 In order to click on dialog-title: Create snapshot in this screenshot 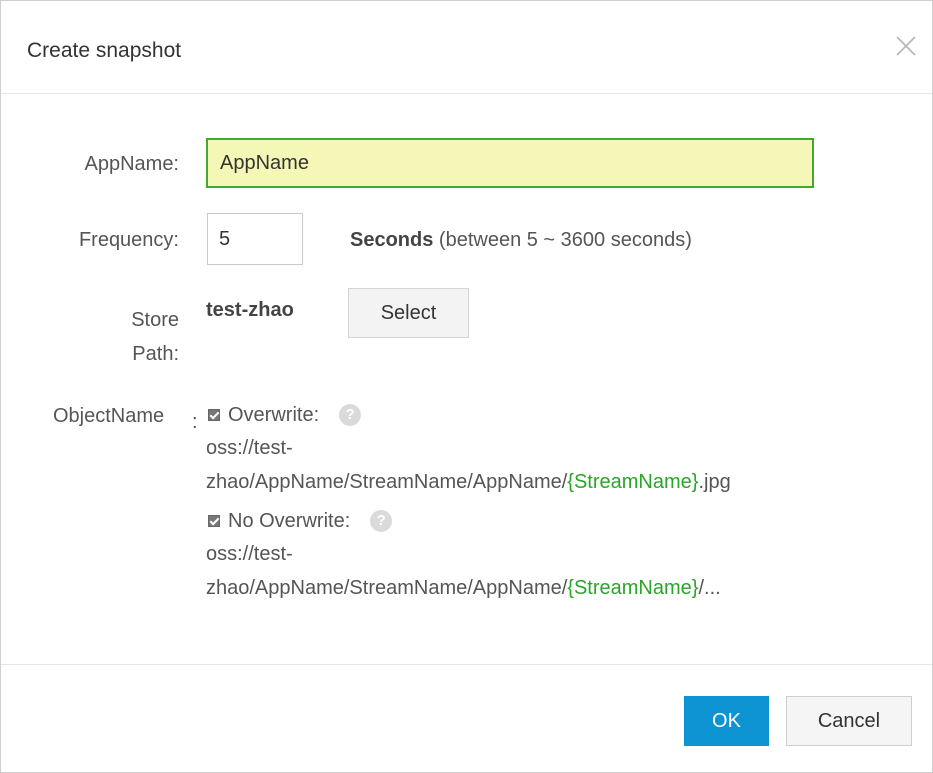, I will do `click(104, 50)`.